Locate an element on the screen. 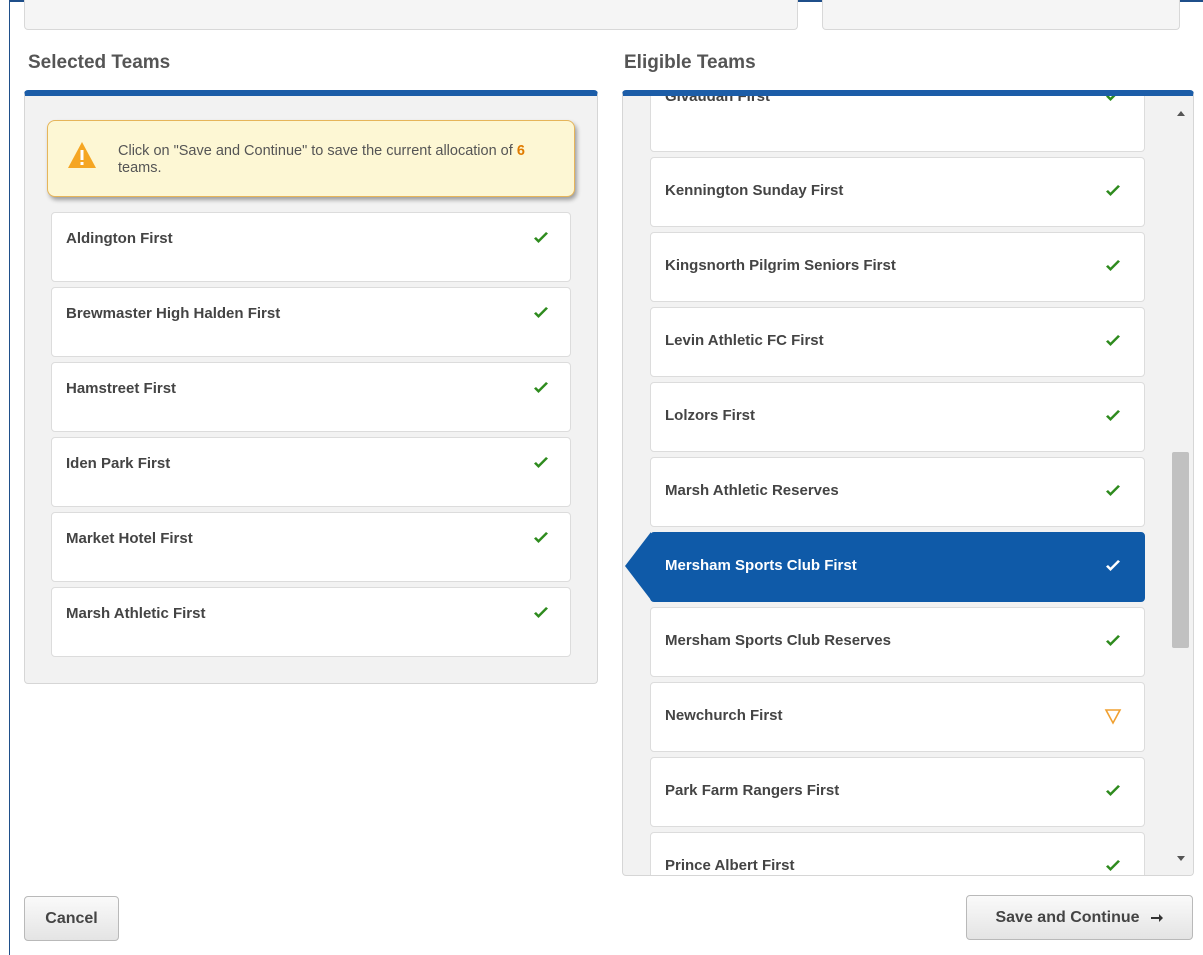  team-card: Prince Albert First is located at coordinates (897, 853).